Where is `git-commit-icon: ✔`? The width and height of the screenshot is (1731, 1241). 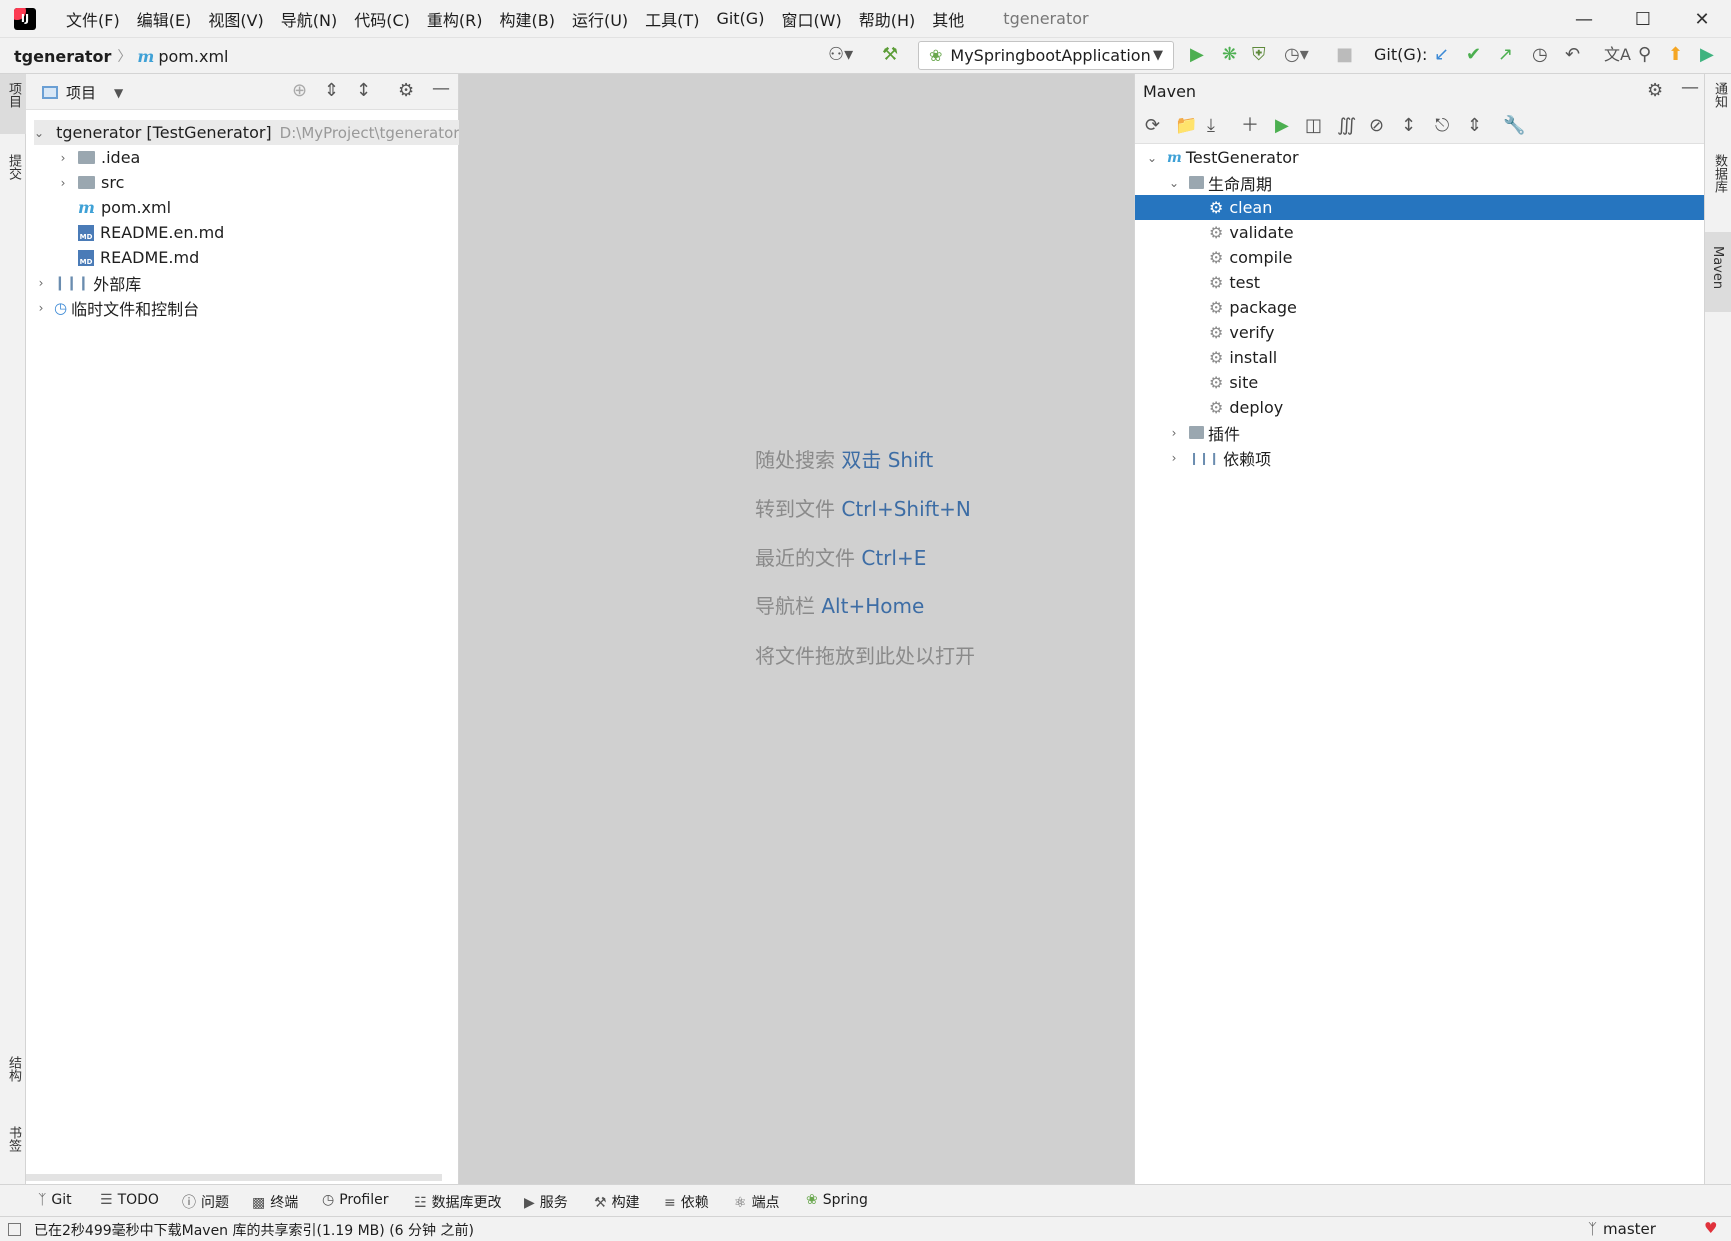 git-commit-icon: ✔ is located at coordinates (1473, 55).